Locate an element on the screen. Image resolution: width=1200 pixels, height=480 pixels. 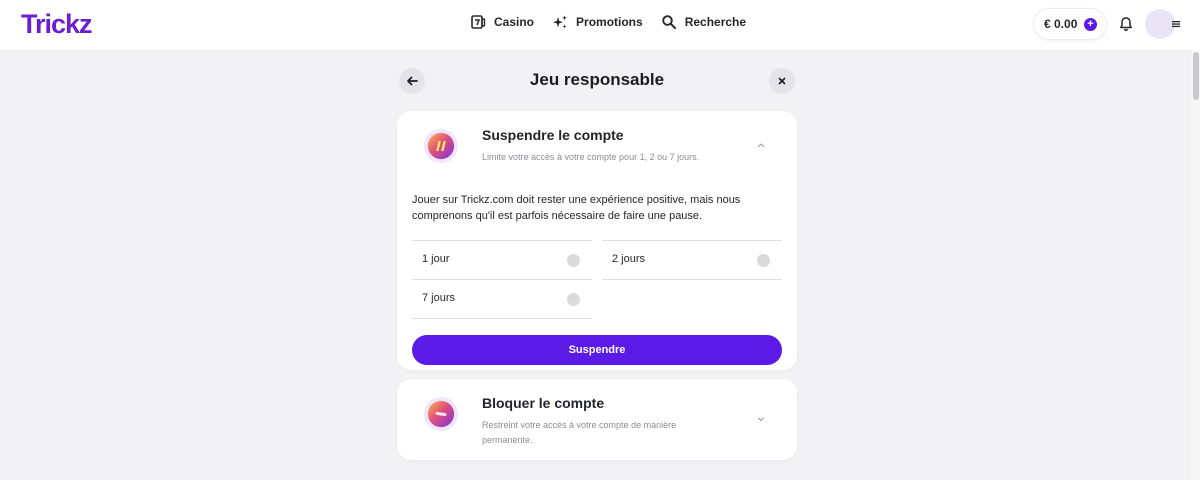
nav-search: Recherche is located at coordinates (703, 22).